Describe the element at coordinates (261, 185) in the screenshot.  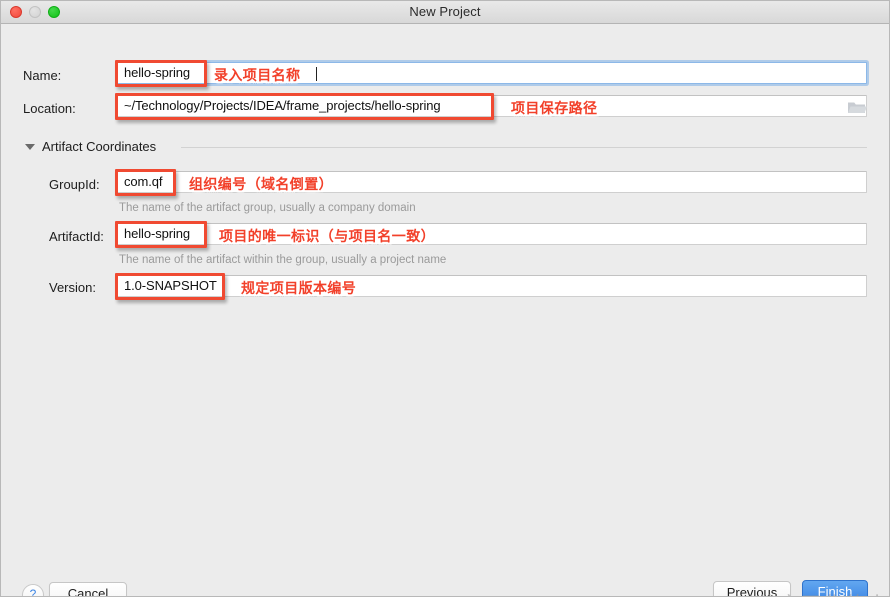
I see `groupid-annotation: 组织编号（域名倒置）` at that location.